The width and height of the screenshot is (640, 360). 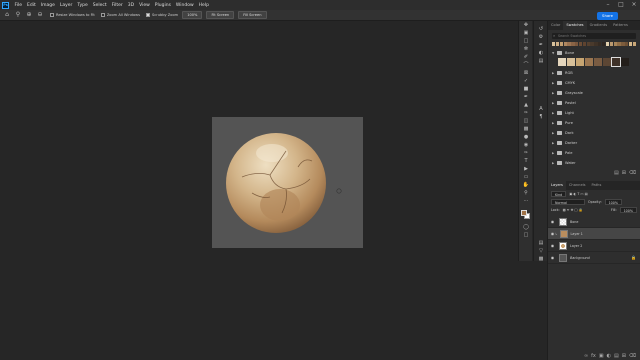 What do you see at coordinates (616, 173) in the screenshot?
I see `new-group-icon: ▤` at bounding box center [616, 173].